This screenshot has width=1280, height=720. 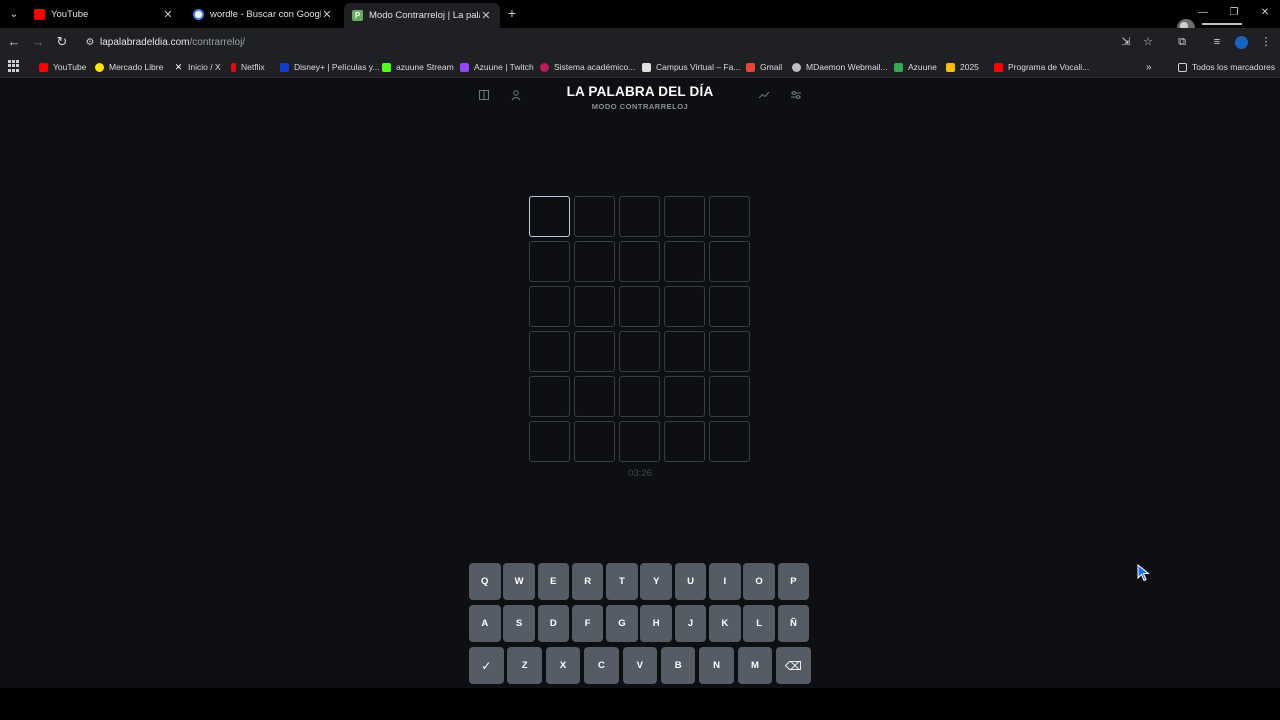 What do you see at coordinates (759, 581) in the screenshot?
I see `key-o: O` at bounding box center [759, 581].